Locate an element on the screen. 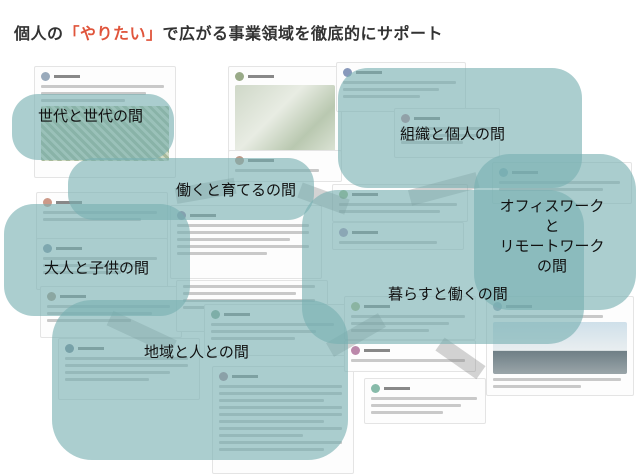 This screenshot has width=638, height=476. post-card is located at coordinates (425, 401).